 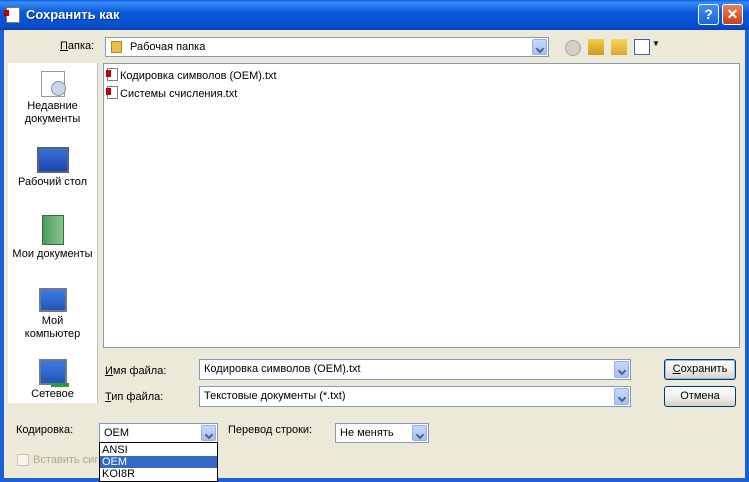 I want to click on file-name: Системы счисления.txt, so click(x=179, y=94).